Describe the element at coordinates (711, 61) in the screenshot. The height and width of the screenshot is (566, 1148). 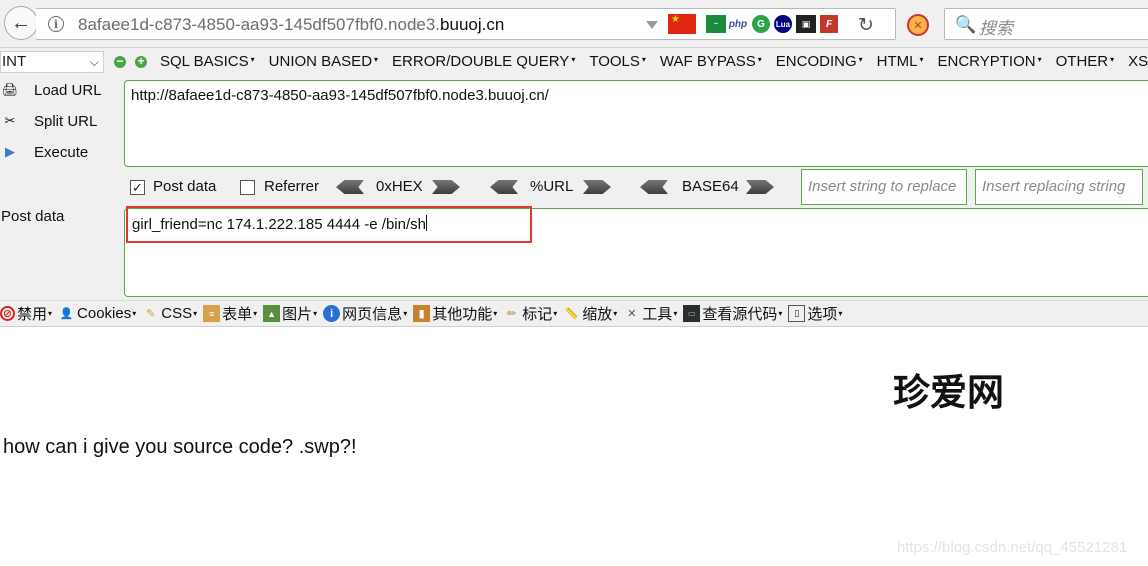
I see `menu-waf-bypass: WAF BYPASS ▾` at that location.